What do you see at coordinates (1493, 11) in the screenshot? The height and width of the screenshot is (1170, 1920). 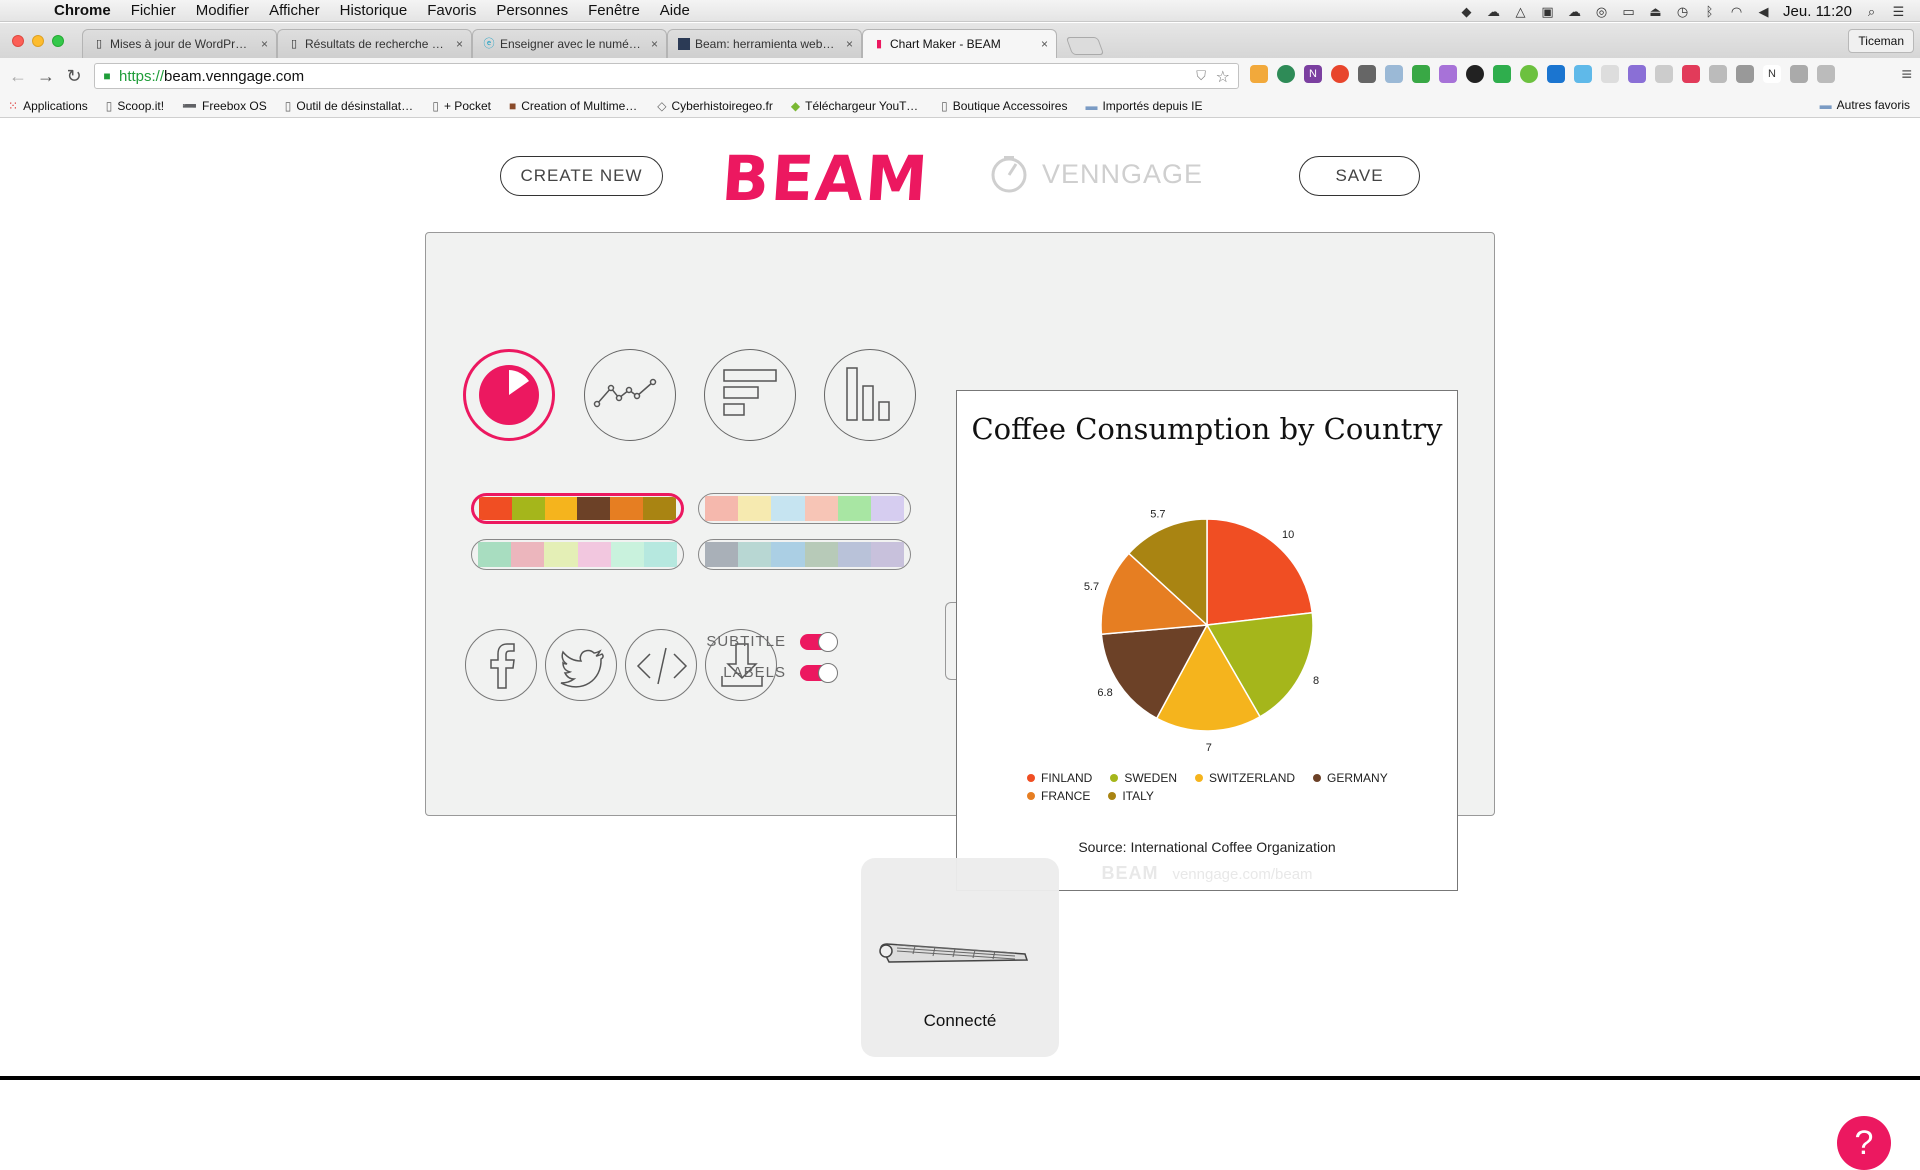 I see `cloud-icon: ☁` at bounding box center [1493, 11].